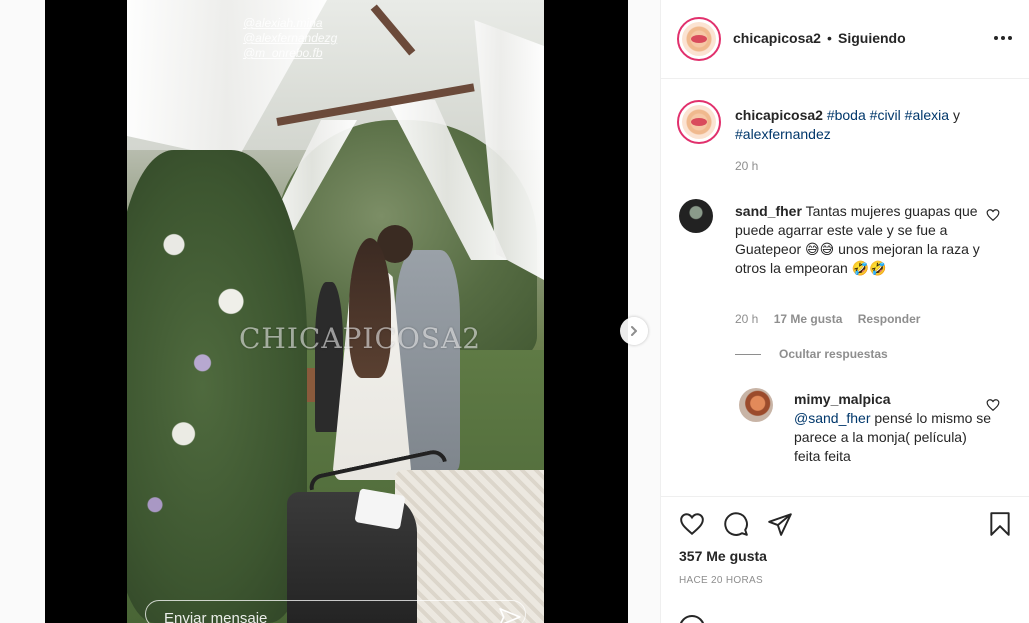 The width and height of the screenshot is (1029, 623). What do you see at coordinates (510, 615) in the screenshot?
I see `send-icon` at bounding box center [510, 615].